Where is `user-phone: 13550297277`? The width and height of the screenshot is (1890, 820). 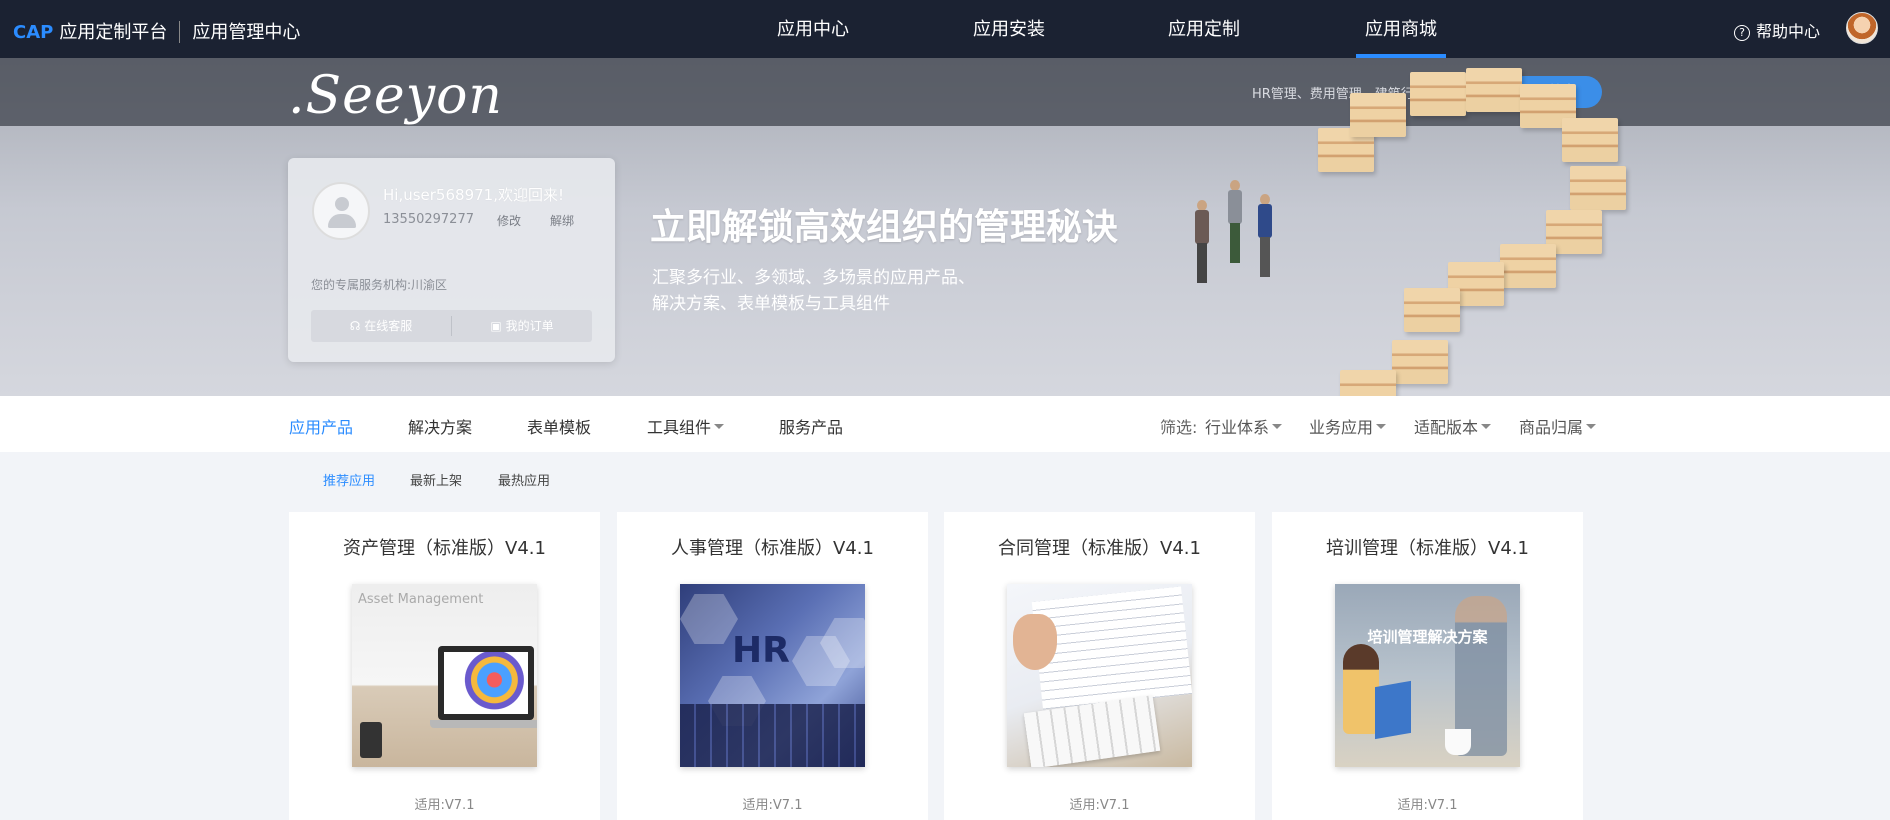
user-phone: 13550297277 is located at coordinates (428, 219).